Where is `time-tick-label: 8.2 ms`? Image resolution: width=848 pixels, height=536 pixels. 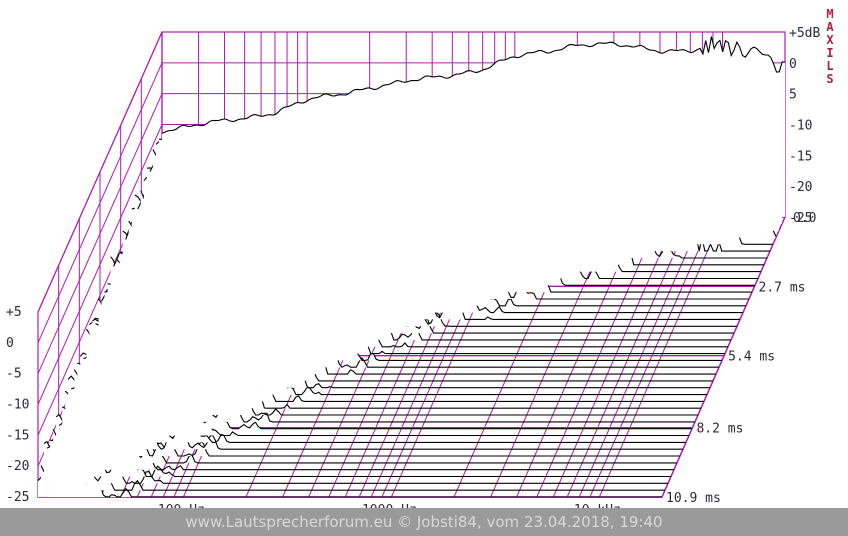 time-tick-label: 8.2 ms is located at coordinates (719, 429).